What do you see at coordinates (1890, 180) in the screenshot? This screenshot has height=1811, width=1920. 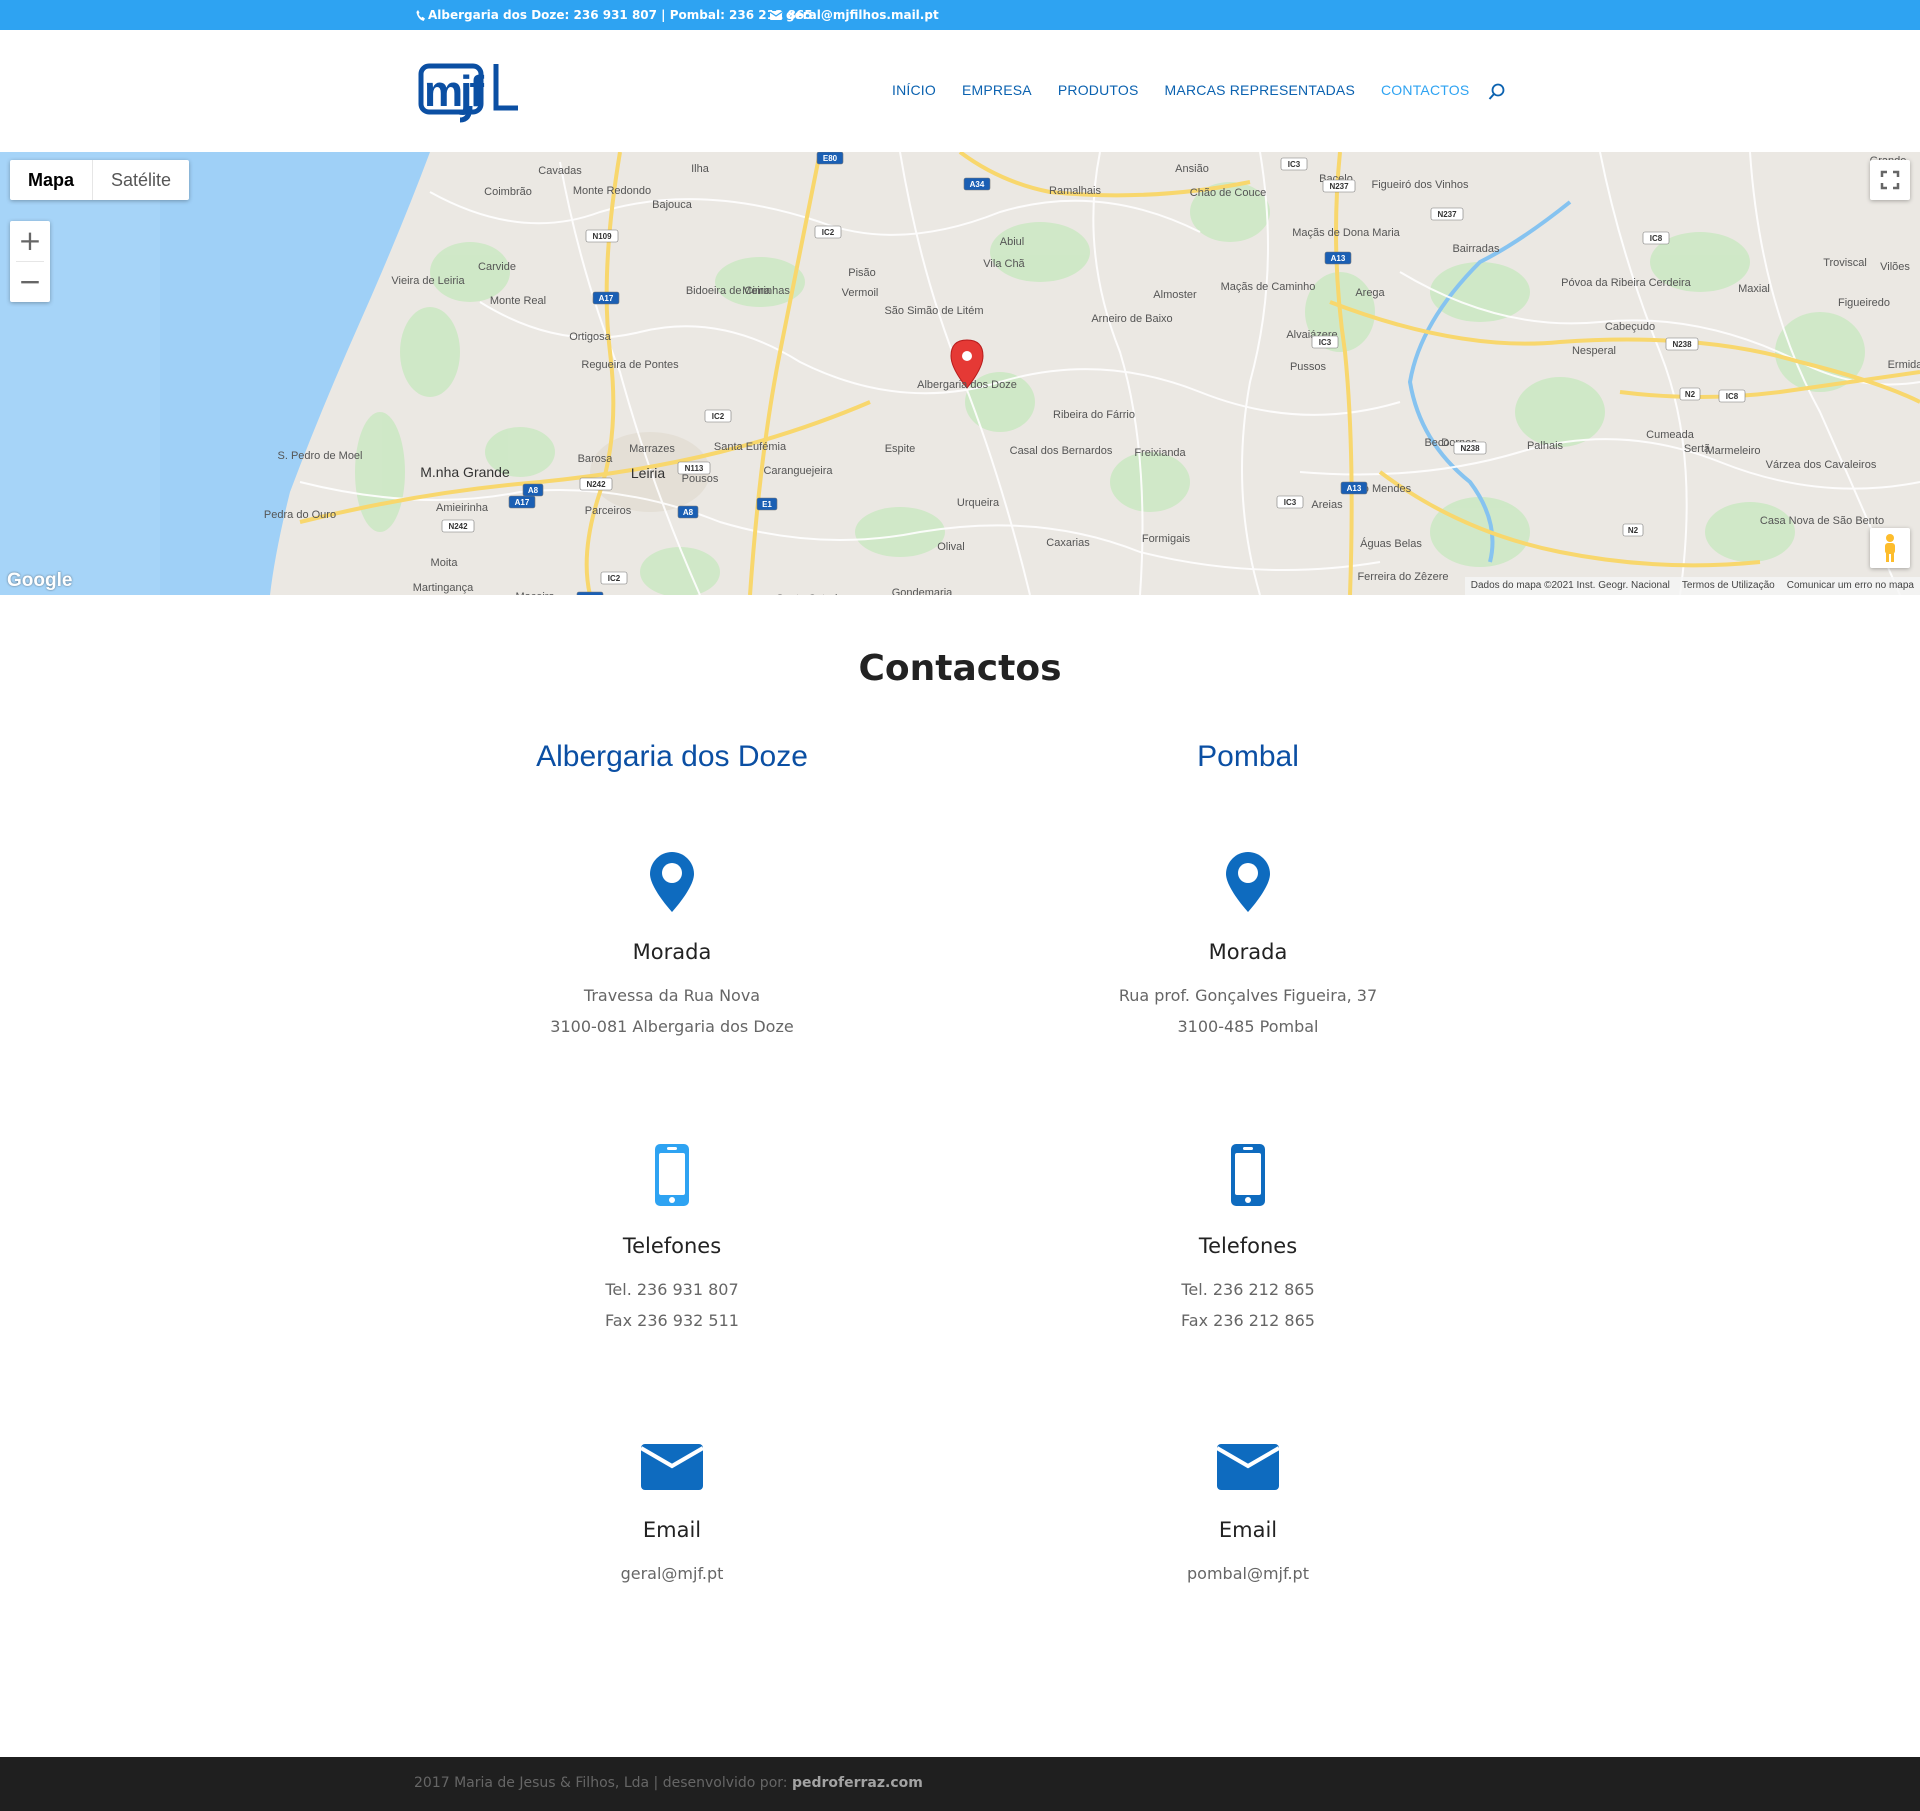 I see `fullscreen-button` at bounding box center [1890, 180].